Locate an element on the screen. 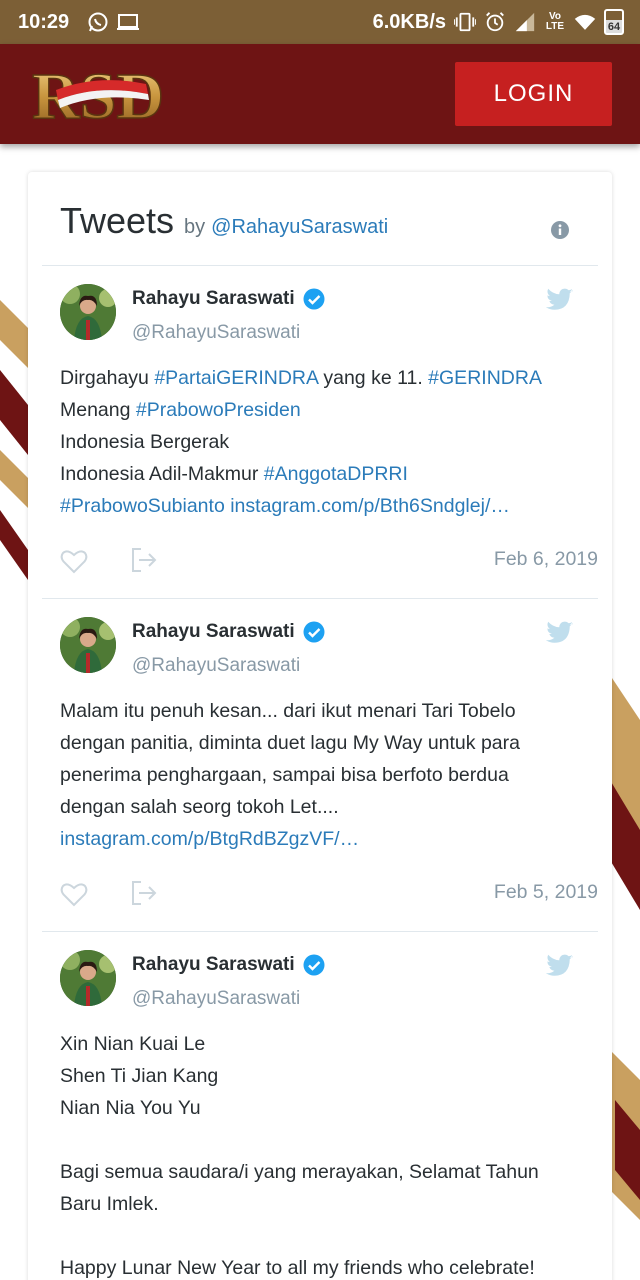  tweet-line: Indonesia Bergerak is located at coordinates (320, 442).